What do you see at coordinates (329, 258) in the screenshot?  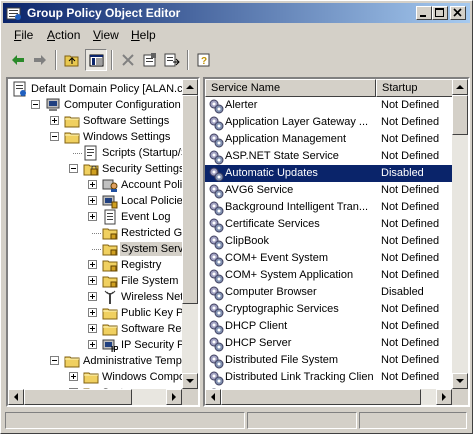 I see `service-row: COM+ Event System Not Defined` at bounding box center [329, 258].